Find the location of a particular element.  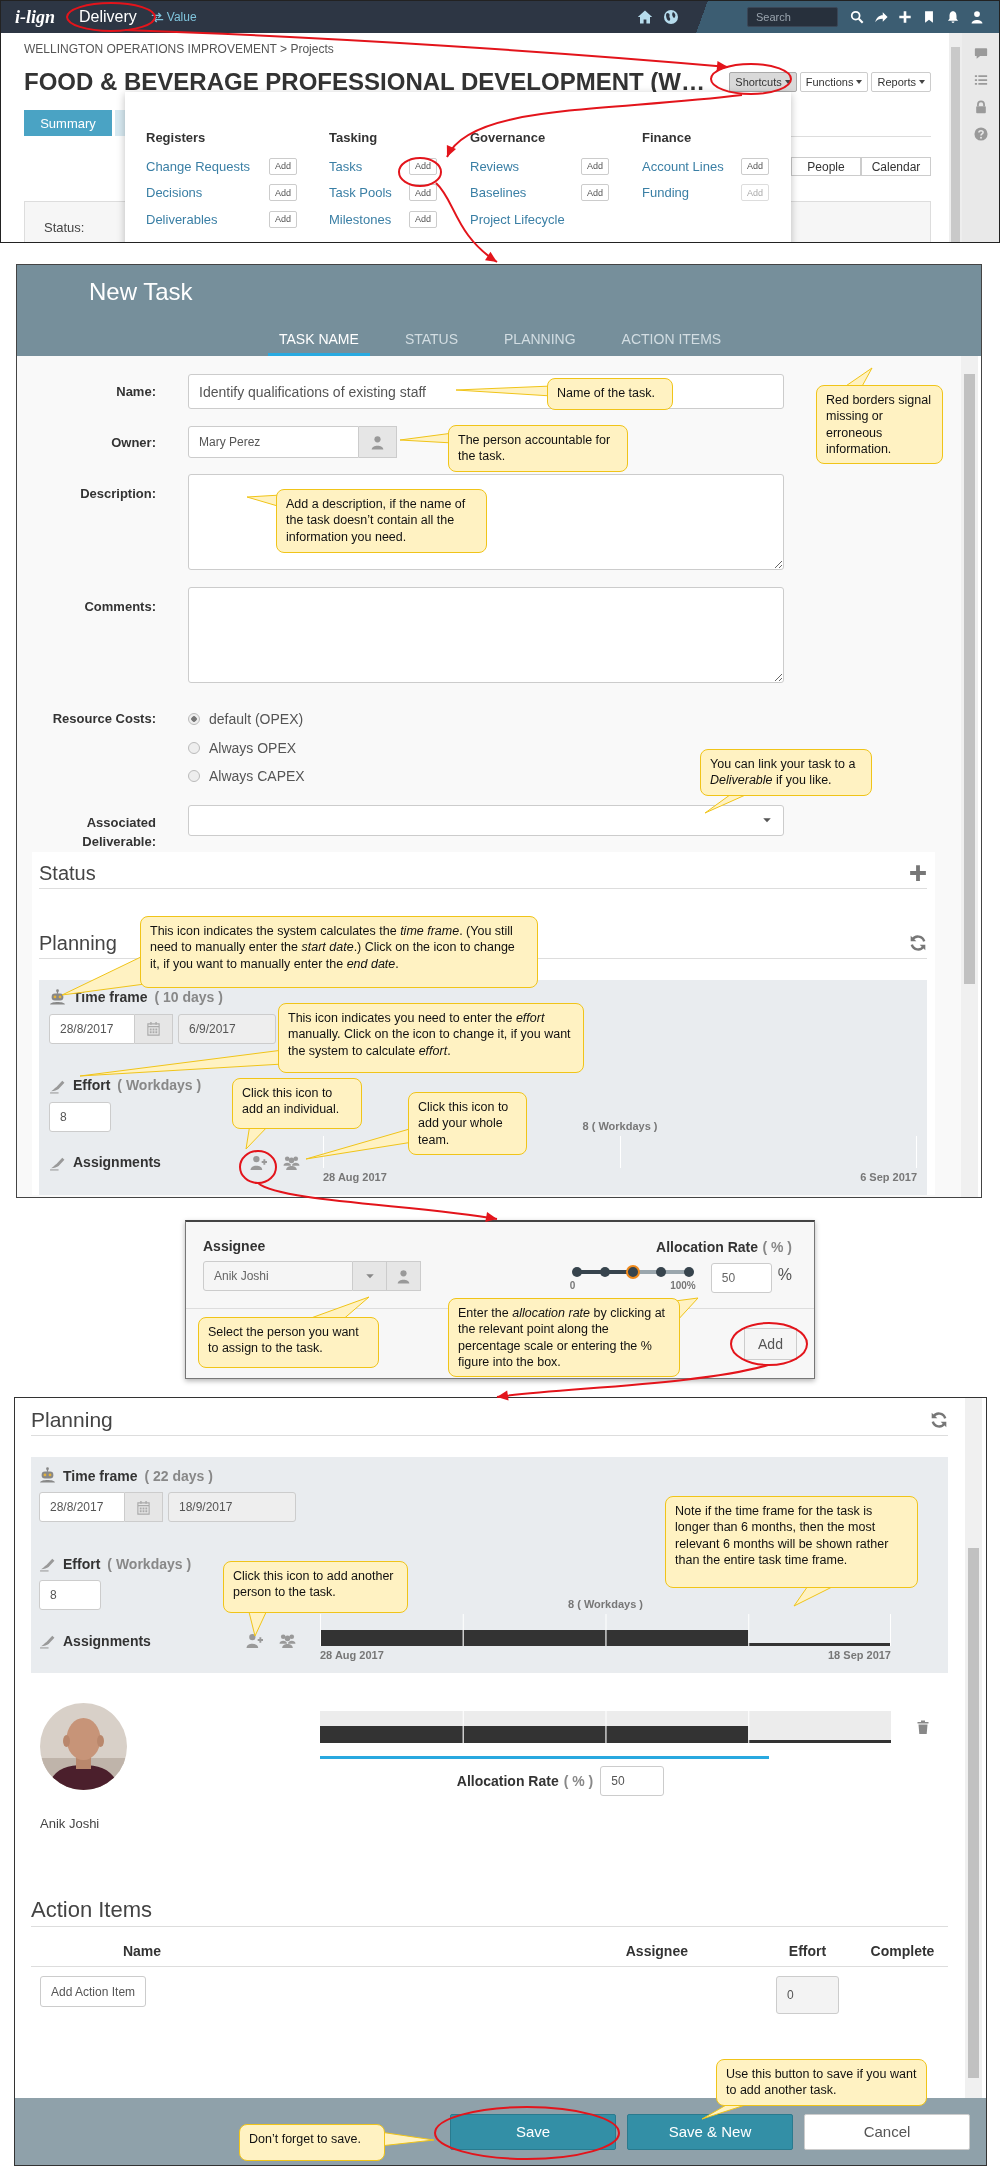

menu-heading: Finance is located at coordinates (667, 138).